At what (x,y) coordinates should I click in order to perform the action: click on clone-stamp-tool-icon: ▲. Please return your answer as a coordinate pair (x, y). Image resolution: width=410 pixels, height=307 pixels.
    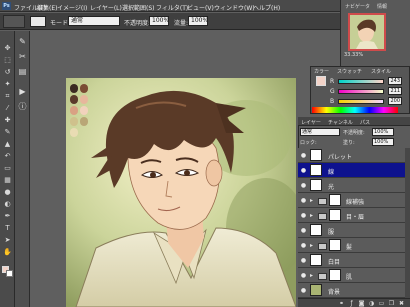
    Looking at the image, I should click on (7, 144).